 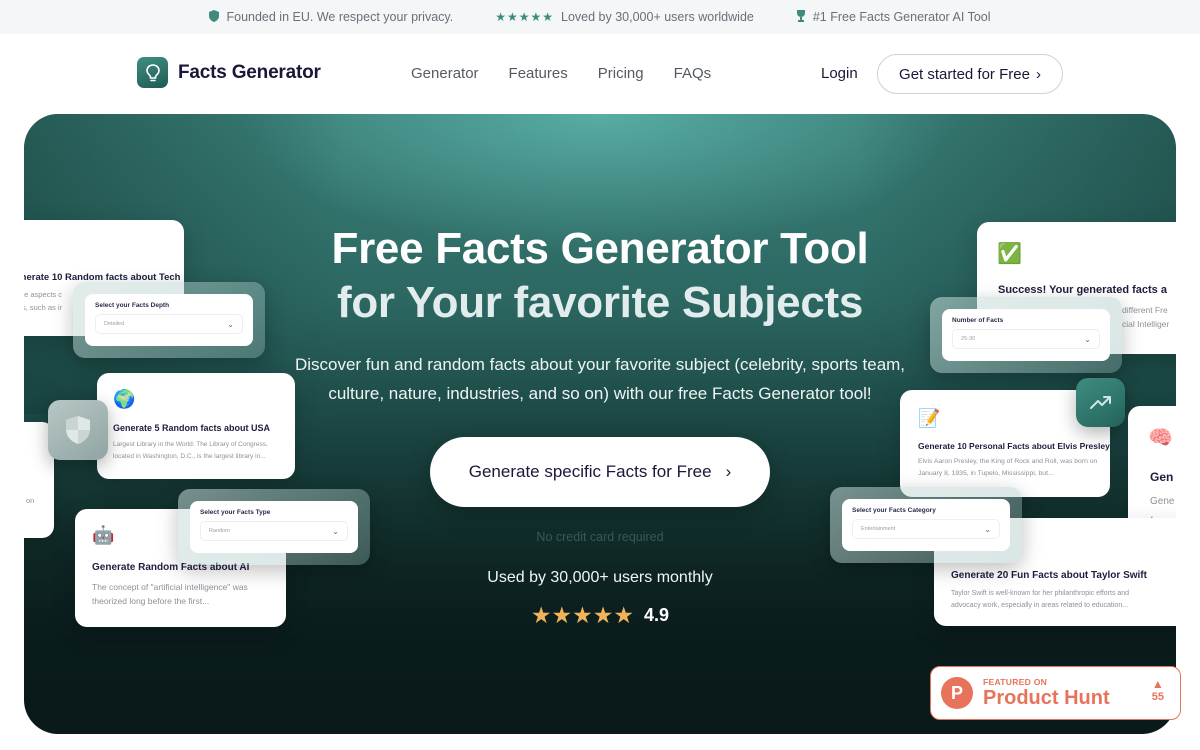 I want to click on card-title: Generate 5 Random facts about USA, so click(x=192, y=428).